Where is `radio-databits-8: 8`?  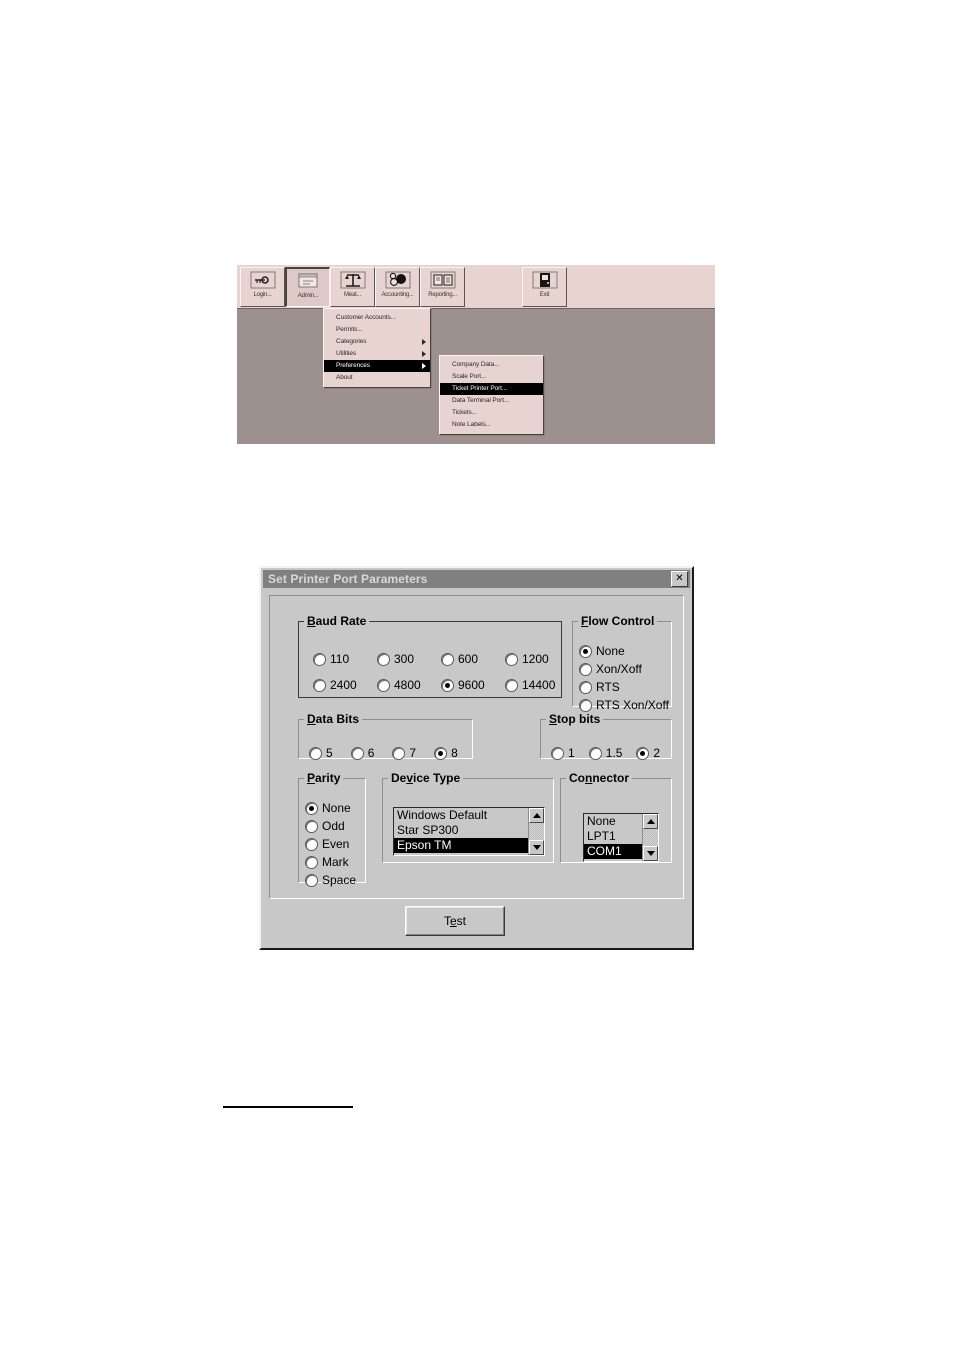
radio-databits-8: 8 is located at coordinates (446, 753).